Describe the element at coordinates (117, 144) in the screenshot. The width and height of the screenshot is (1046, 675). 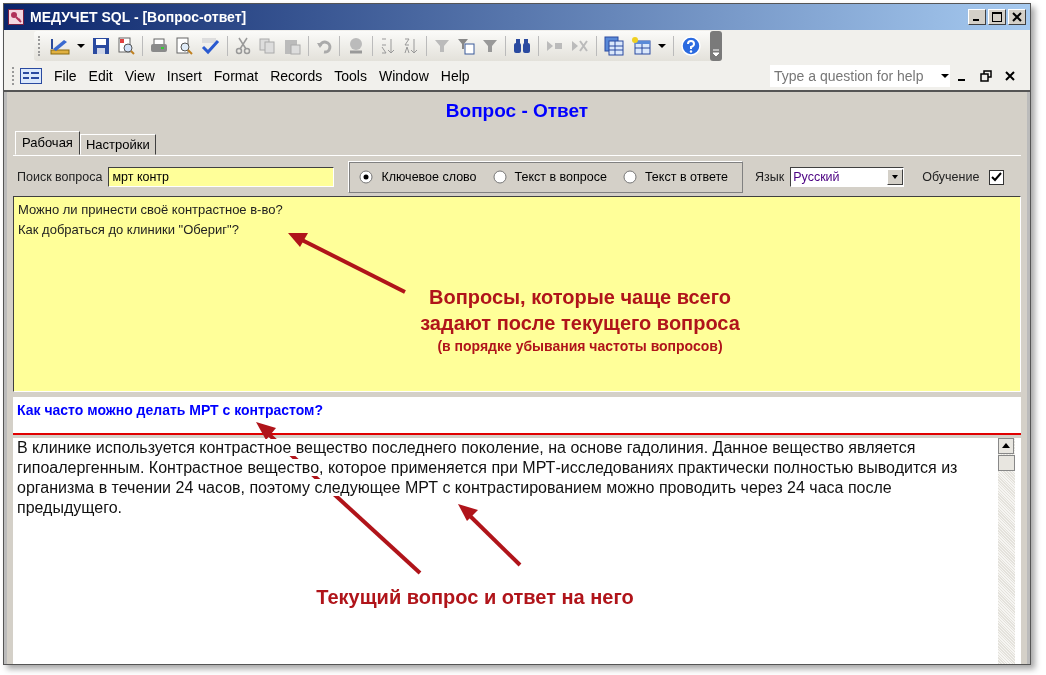
I see `tab: Настройки` at that location.